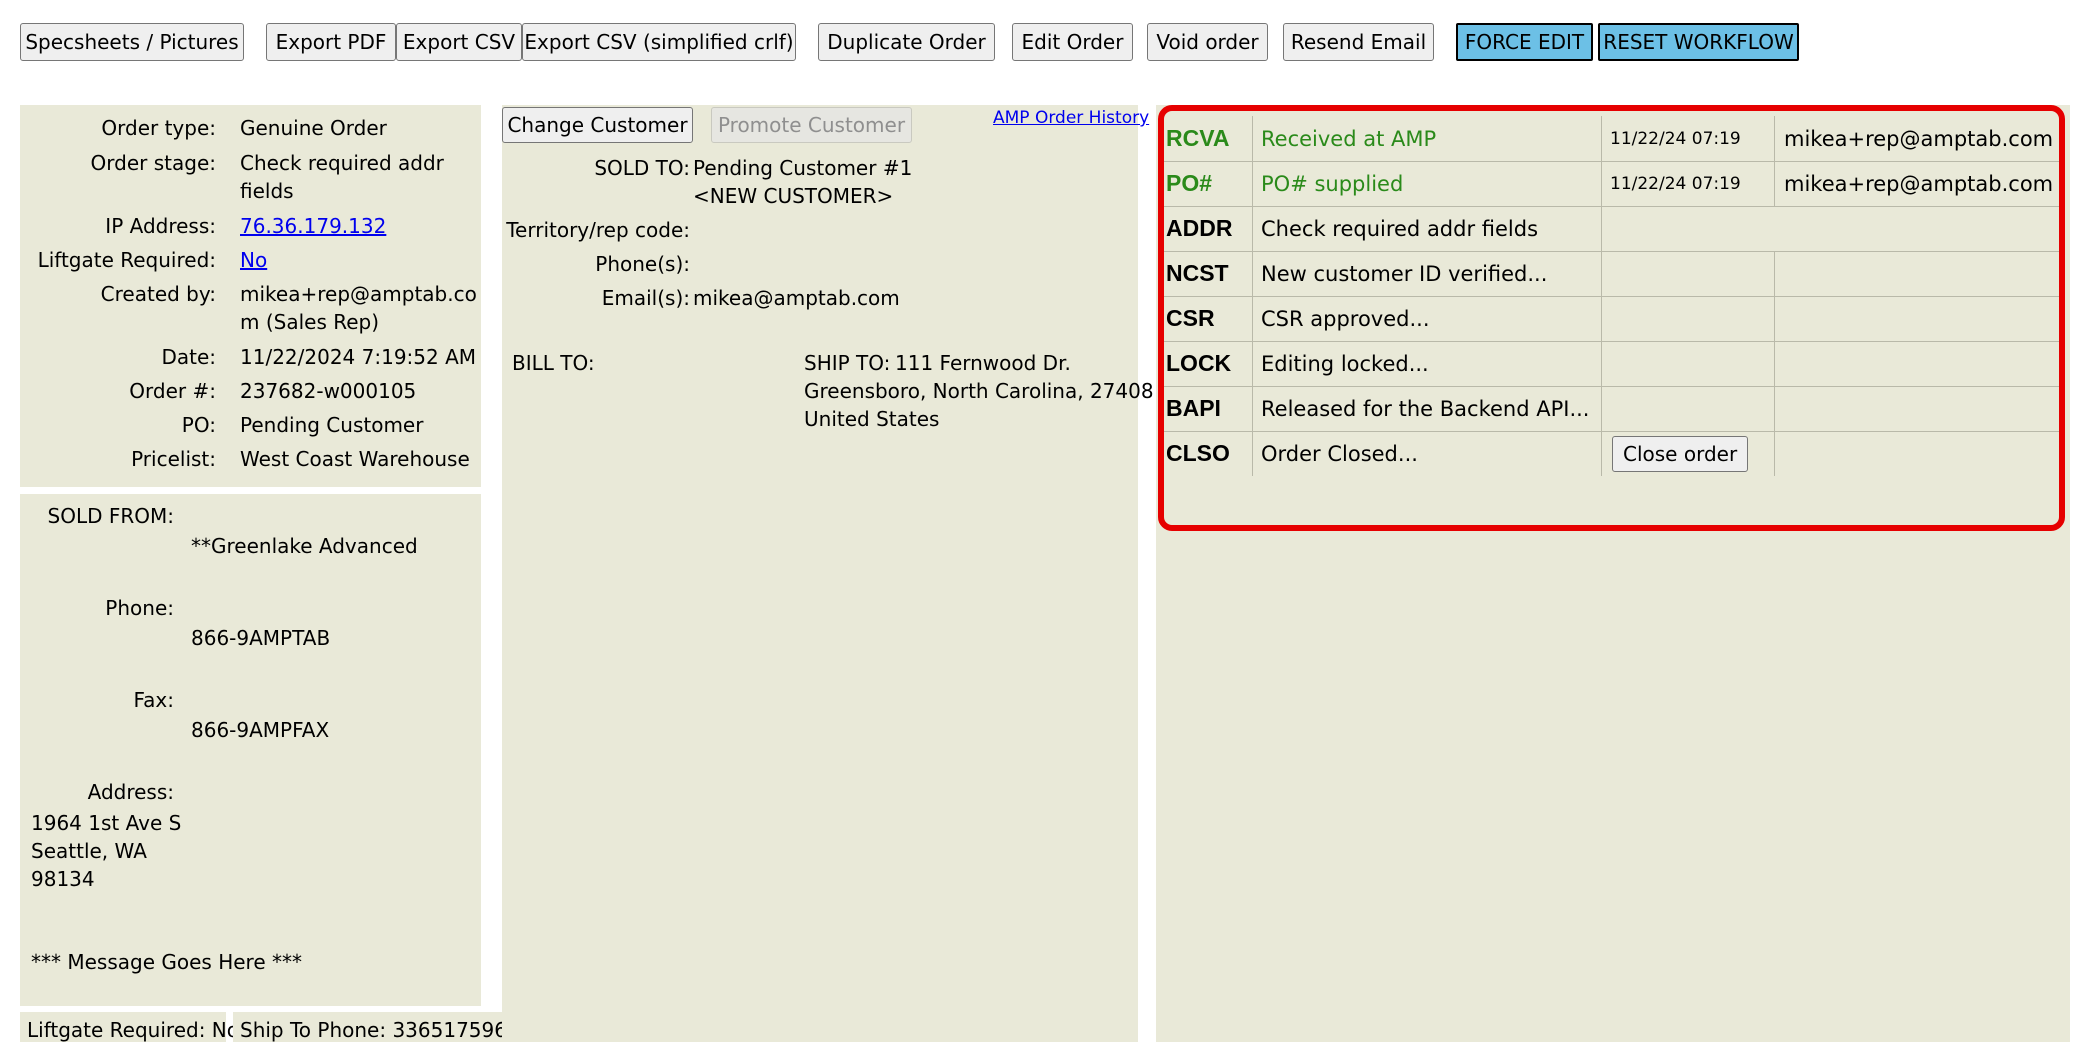 This screenshot has width=2082, height=1042. I want to click on footer-ship-phone-cell: Ship To Phone: 3365175963, so click(376, 1027).